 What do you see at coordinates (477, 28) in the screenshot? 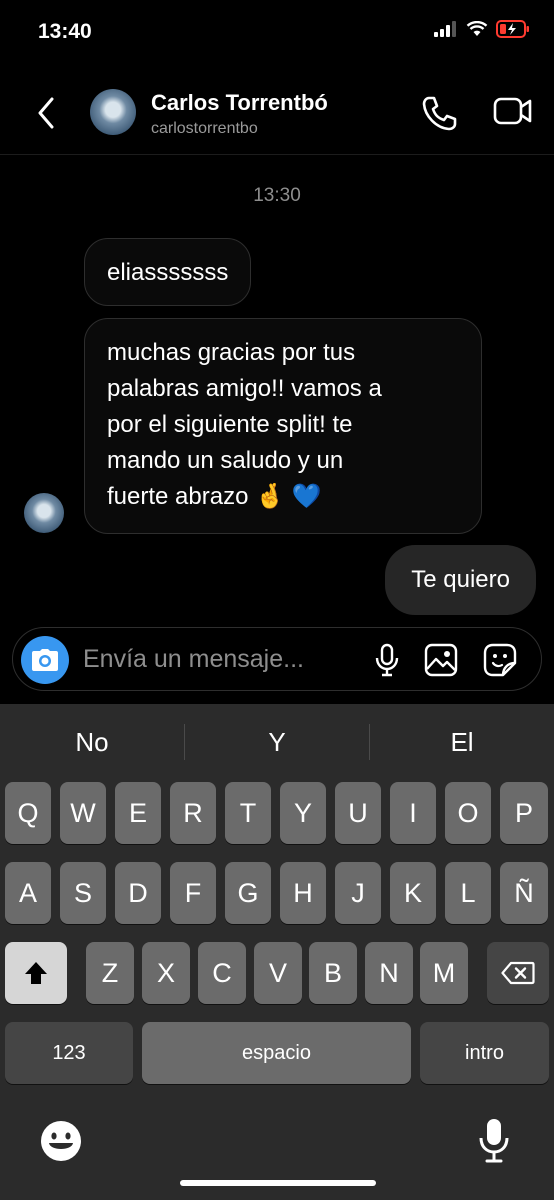
I see `wifi-icon` at bounding box center [477, 28].